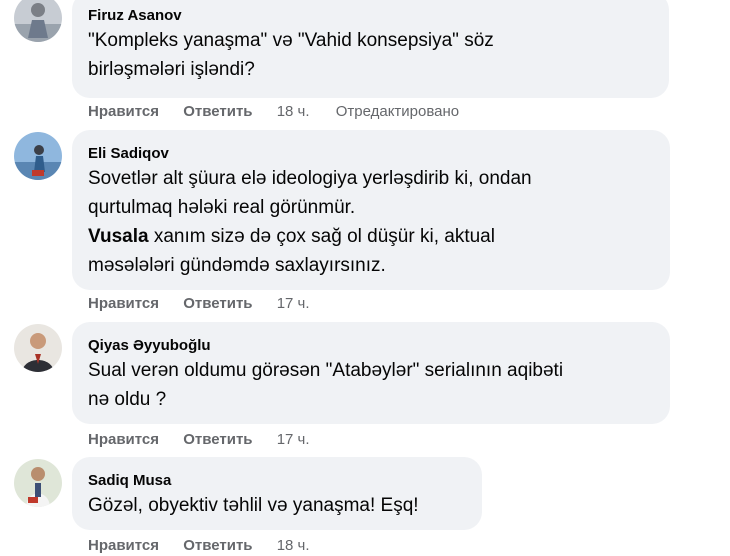 The width and height of the screenshot is (730, 556). Describe the element at coordinates (127, 399) in the screenshot. I see `comment-text-line: nə oldu ?` at that location.